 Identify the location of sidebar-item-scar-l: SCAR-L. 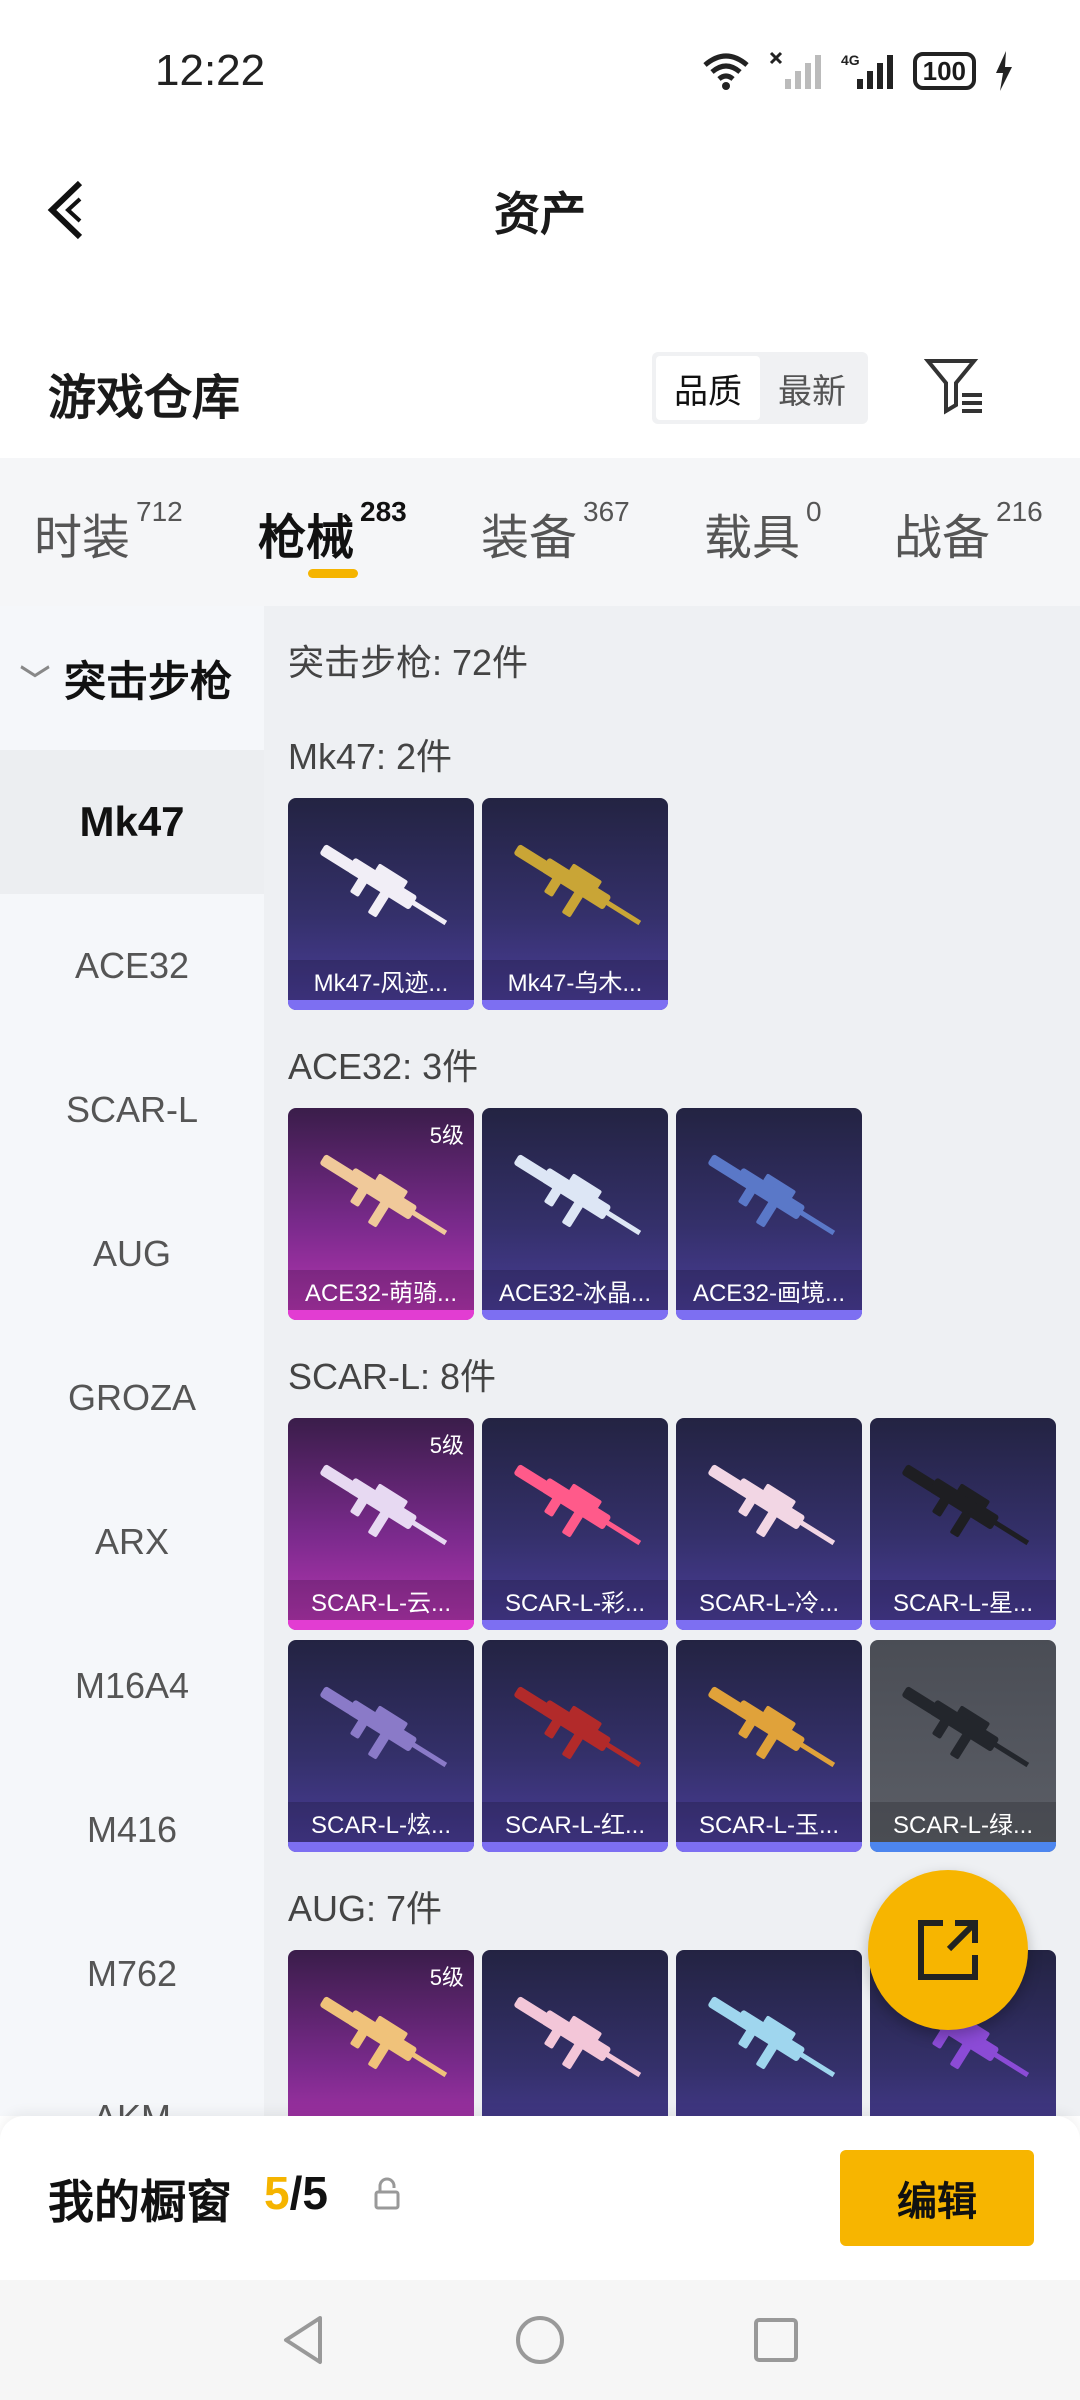
(132, 1110).